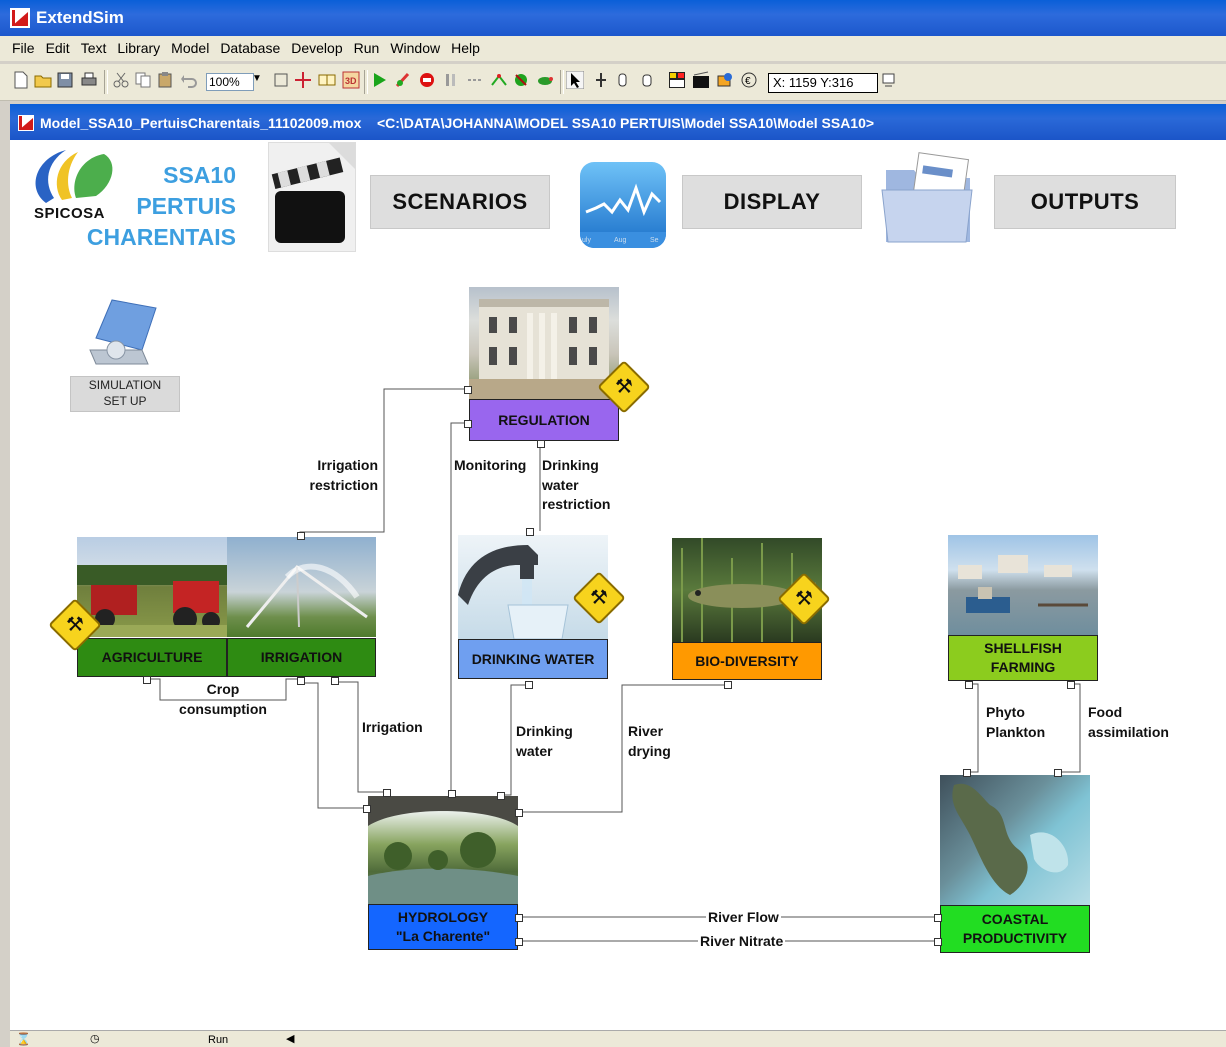  What do you see at coordinates (533, 659) in the screenshot?
I see `drinking-water-node: DRINKING WATER` at bounding box center [533, 659].